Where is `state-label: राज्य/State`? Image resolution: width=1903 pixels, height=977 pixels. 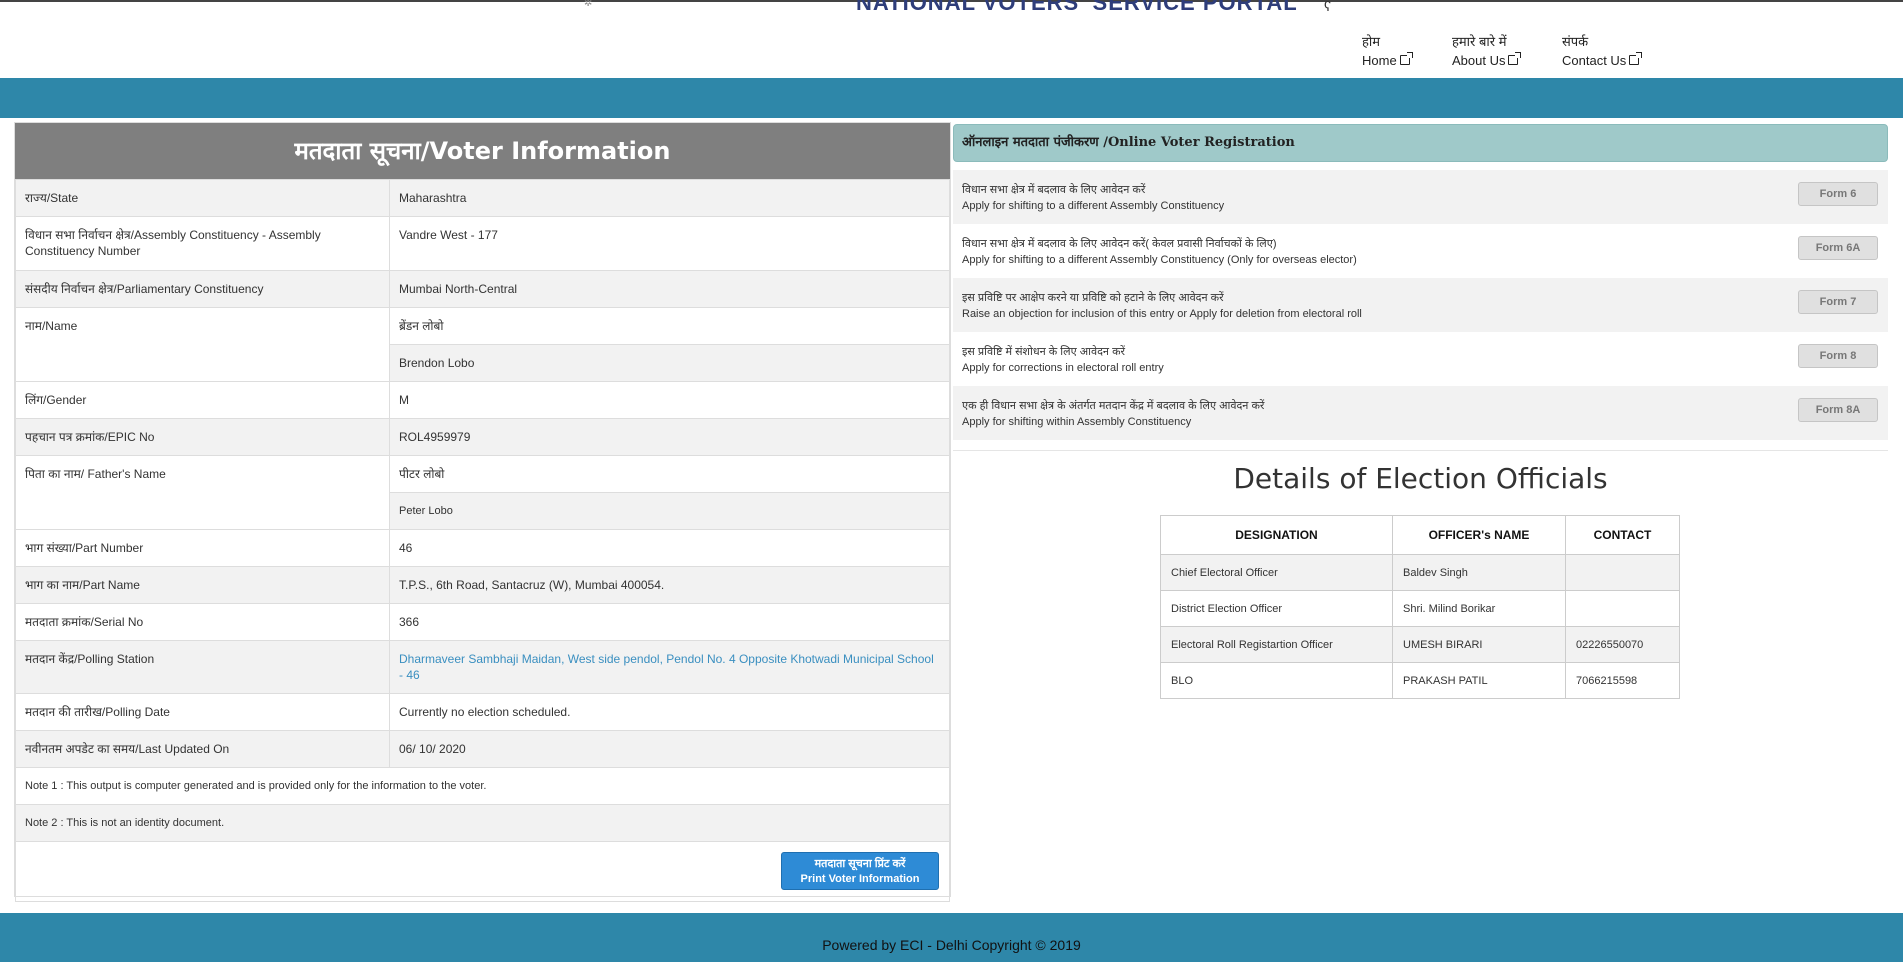
state-label: राज्य/State is located at coordinates (202, 198).